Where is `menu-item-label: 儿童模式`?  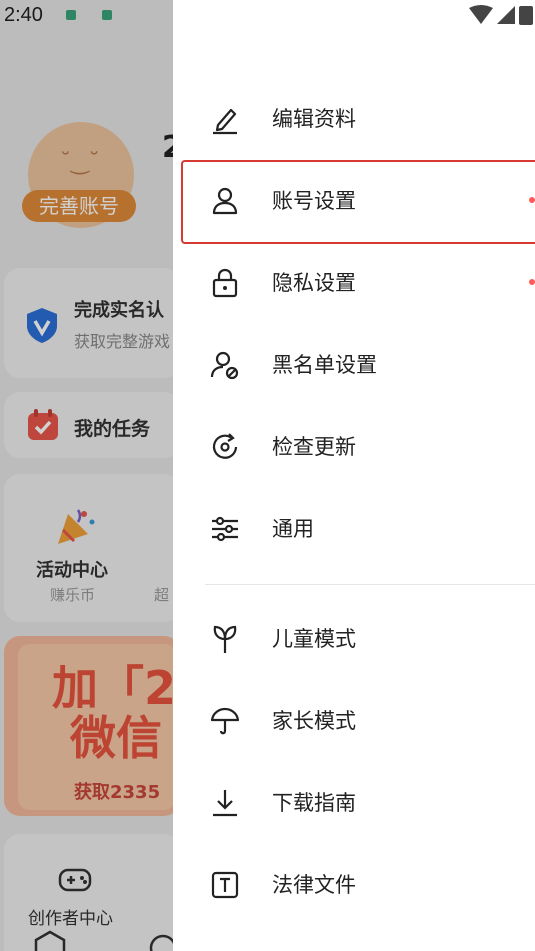 menu-item-label: 儿童模式 is located at coordinates (314, 639).